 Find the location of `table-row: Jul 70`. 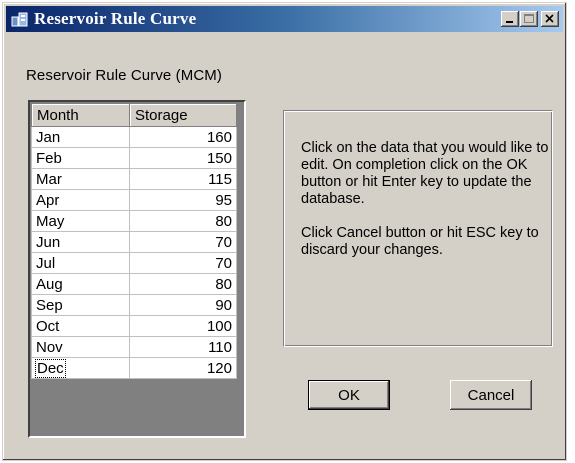

table-row: Jul 70 is located at coordinates (134, 263).